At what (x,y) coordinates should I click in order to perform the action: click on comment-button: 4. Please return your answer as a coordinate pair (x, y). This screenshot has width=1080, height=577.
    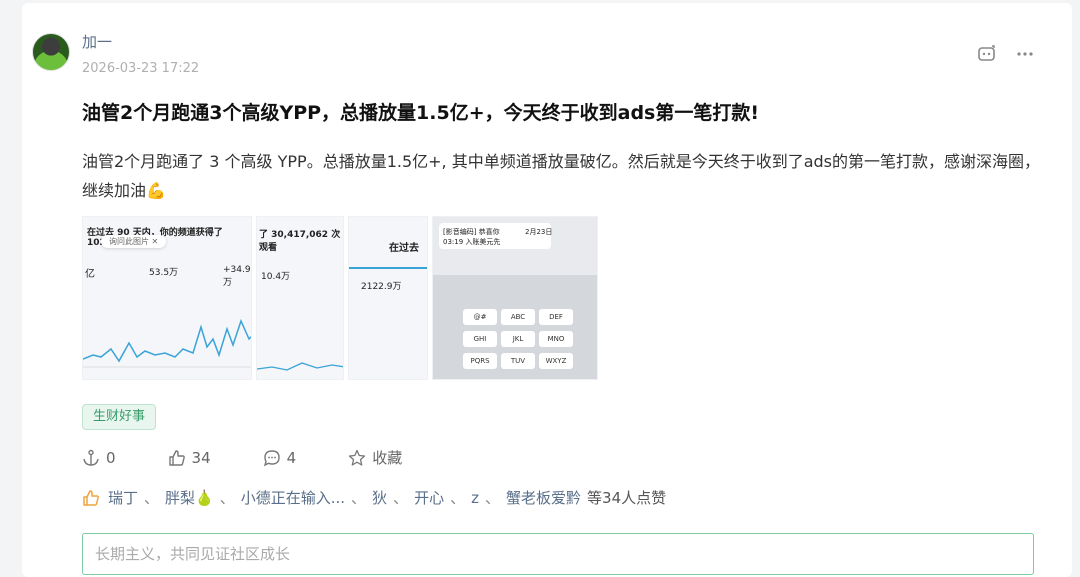
    Looking at the image, I should click on (280, 457).